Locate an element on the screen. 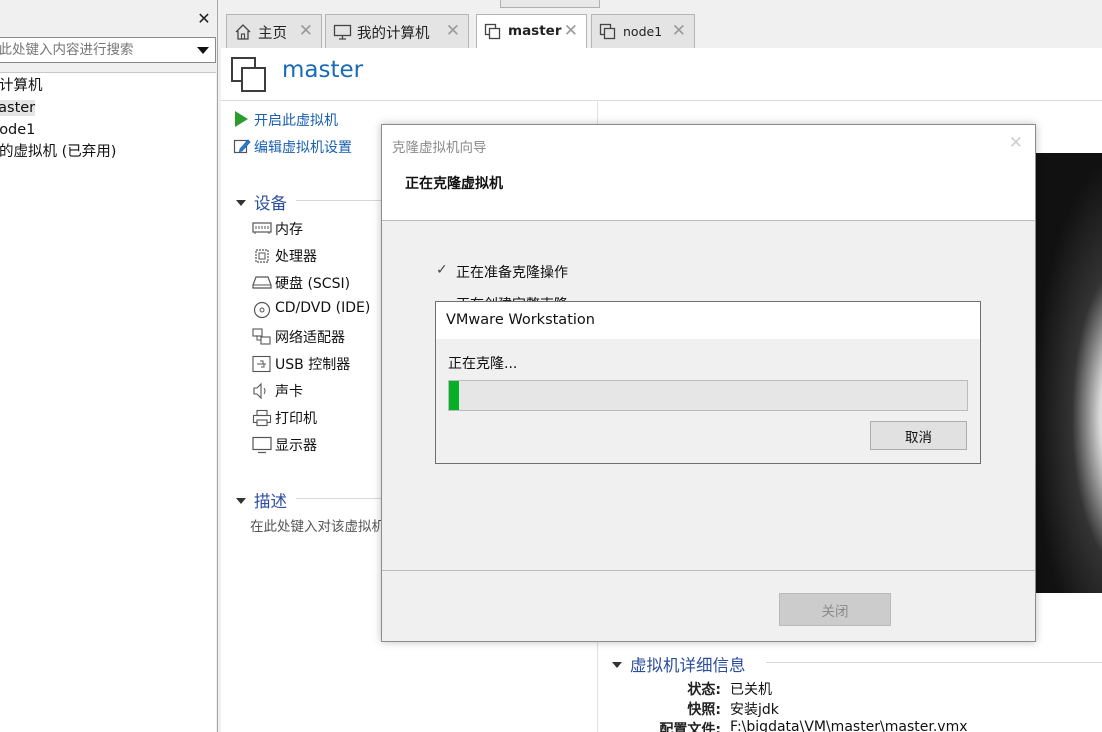 This screenshot has height=732, width=1102. edit-settings-link: 编辑虚拟机设置 is located at coordinates (292, 147).